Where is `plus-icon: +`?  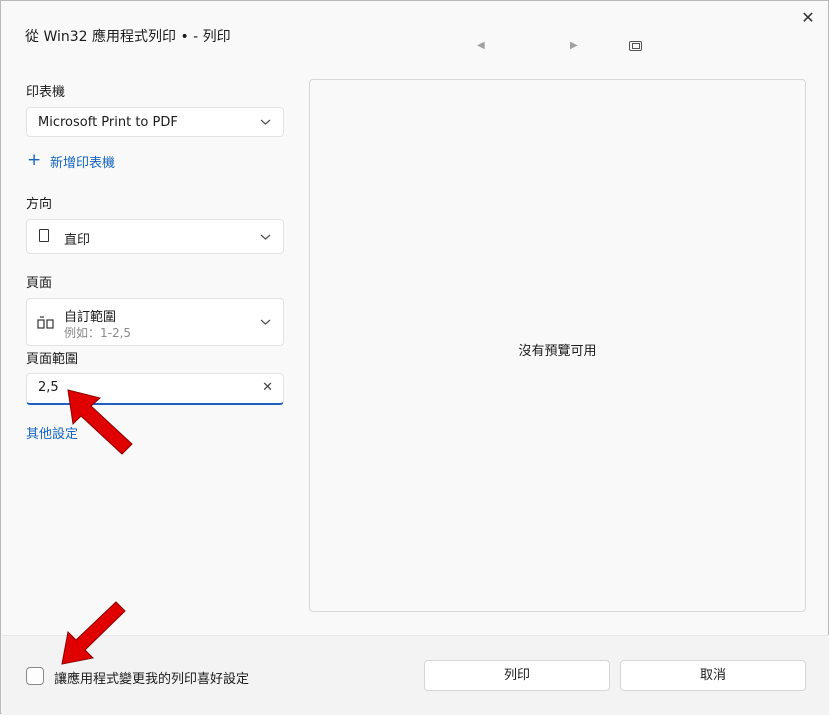
plus-icon: + is located at coordinates (34, 160).